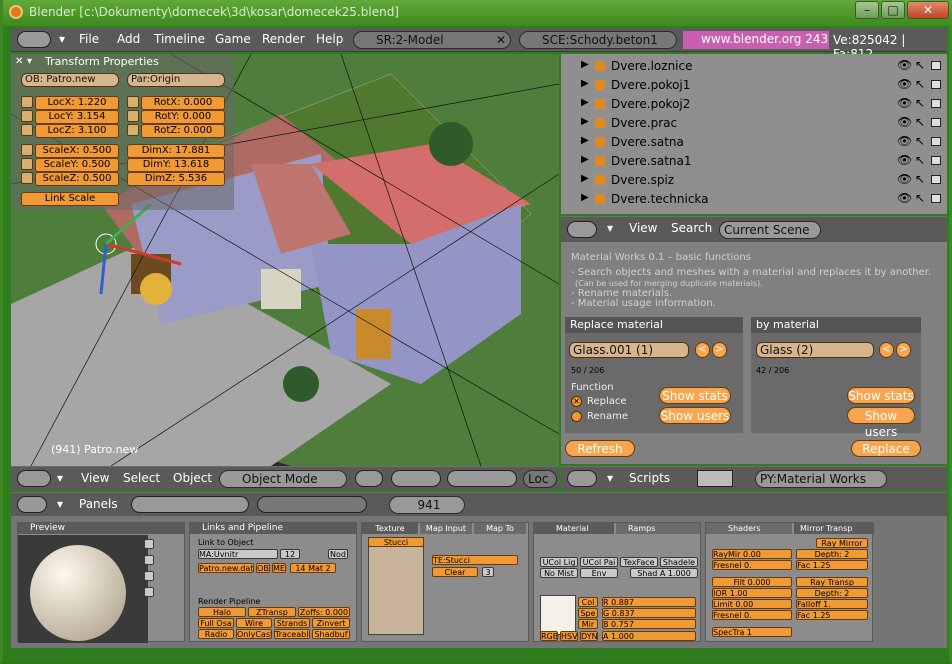 This screenshot has height=664, width=952. Describe the element at coordinates (770, 230) in the screenshot. I see `outliner-scope: Current Scene` at that location.